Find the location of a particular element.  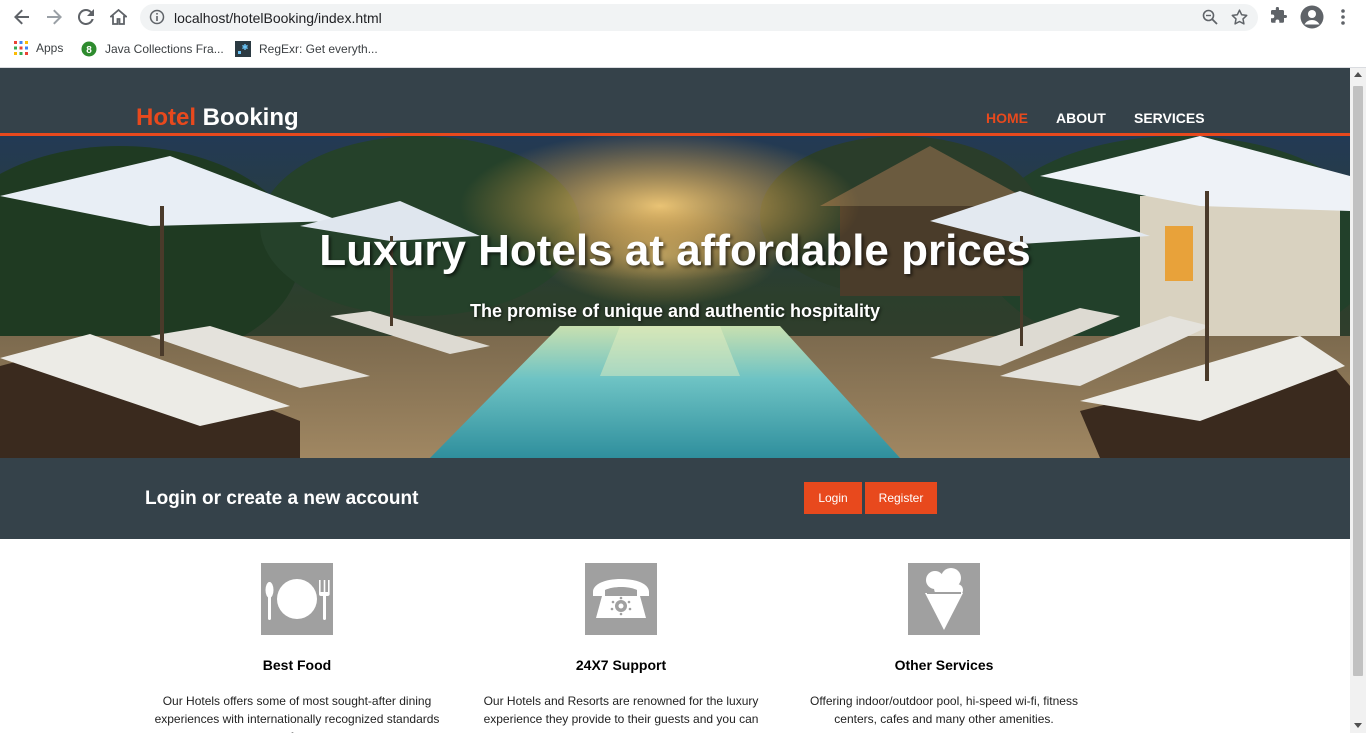

nav-services: SERVICES is located at coordinates (1169, 118).